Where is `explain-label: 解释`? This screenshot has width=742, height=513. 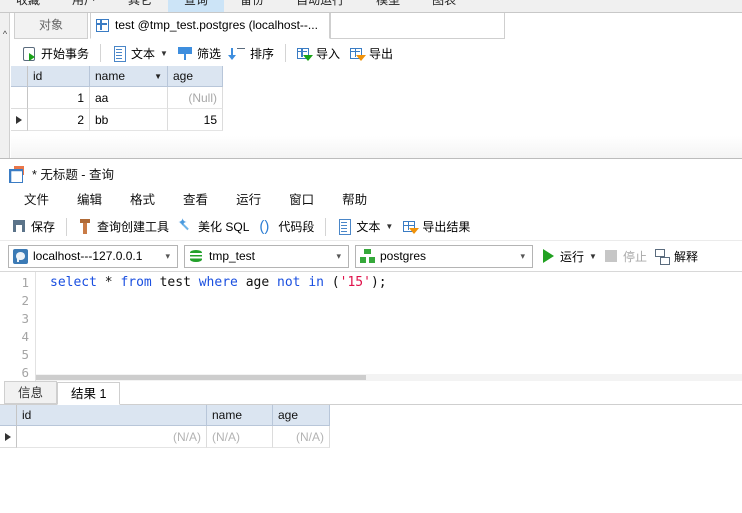 explain-label: 解释 is located at coordinates (685, 256).